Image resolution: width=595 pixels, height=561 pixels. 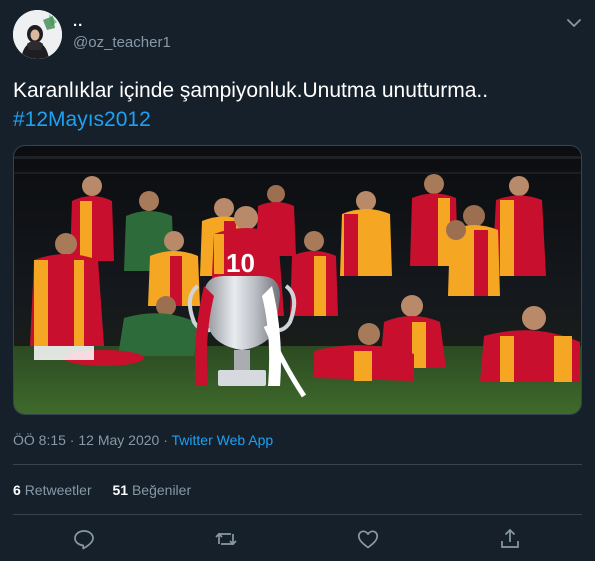 I want to click on avatar-image, so click(x=37, y=34).